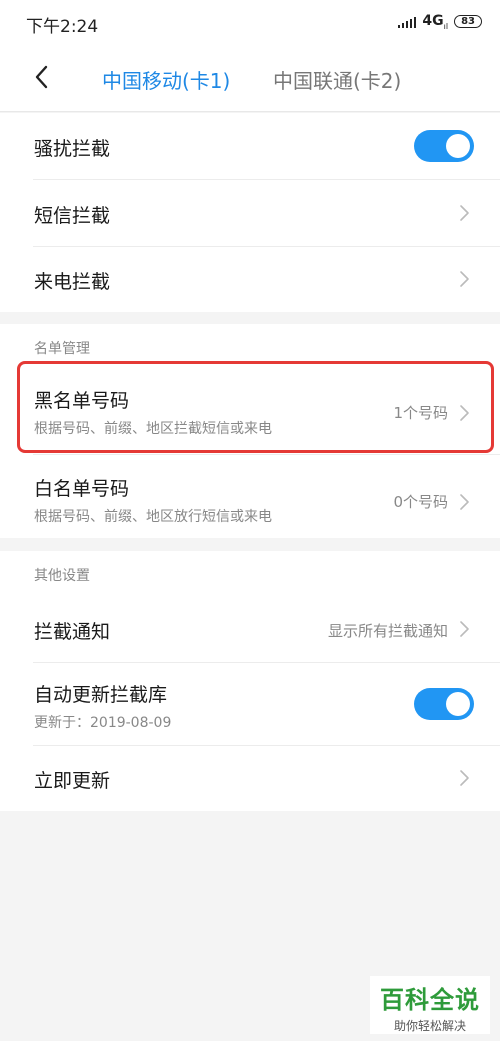 This screenshot has width=500, height=1041. Describe the element at coordinates (72, 632) in the screenshot. I see `intercept-notification-title: 拦截通知` at that location.